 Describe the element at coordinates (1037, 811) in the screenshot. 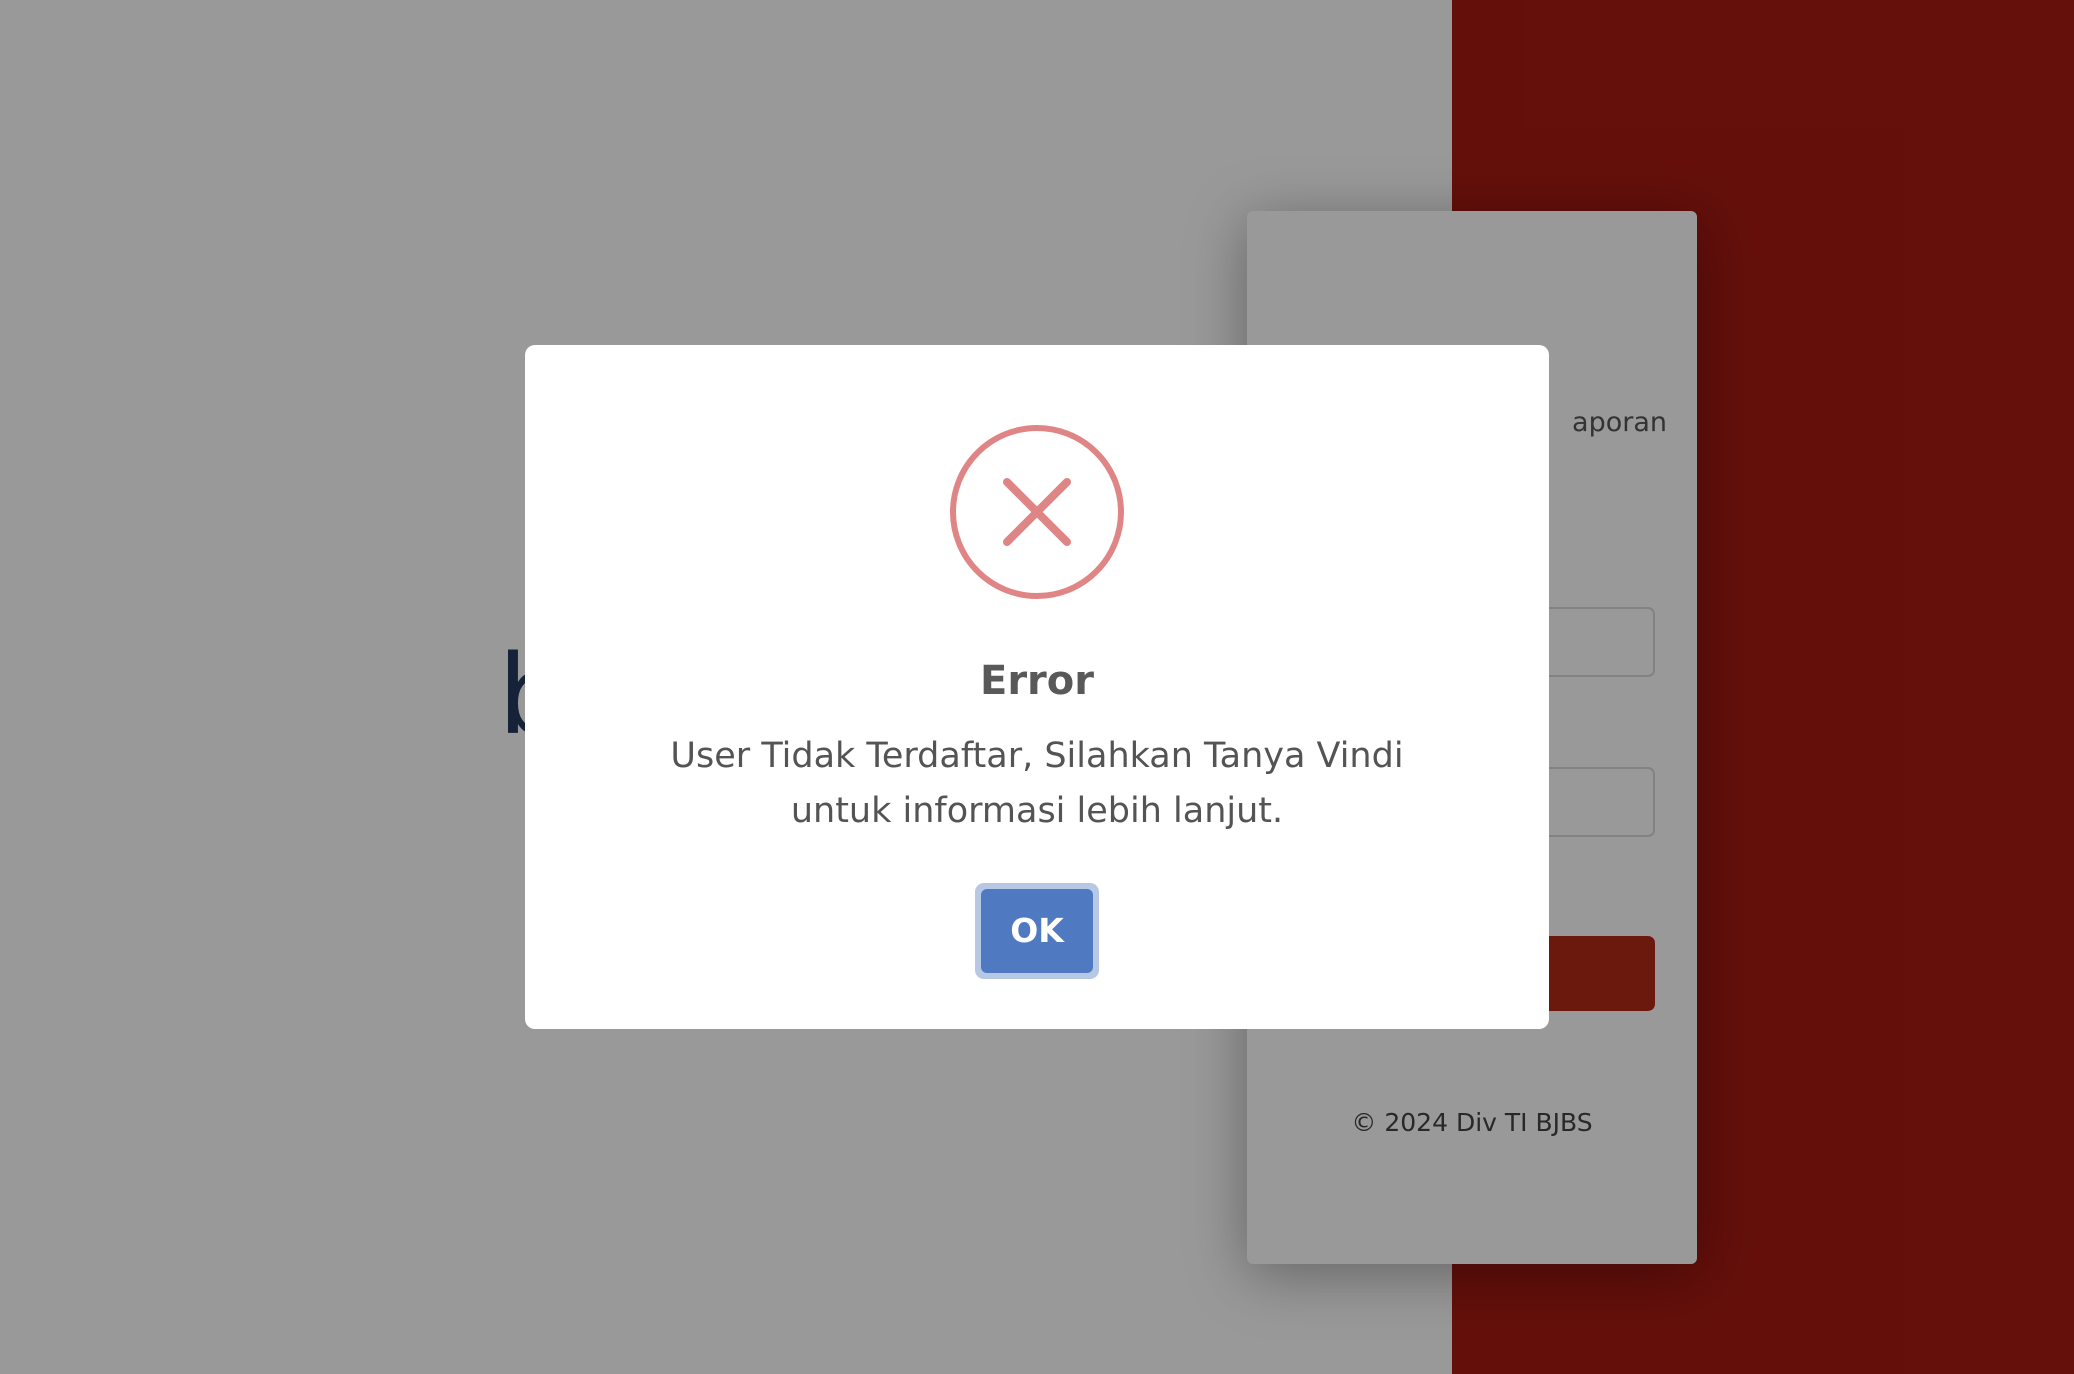

I see `dialog-message-line-2: untuk informasi lebih lanjut.` at that location.